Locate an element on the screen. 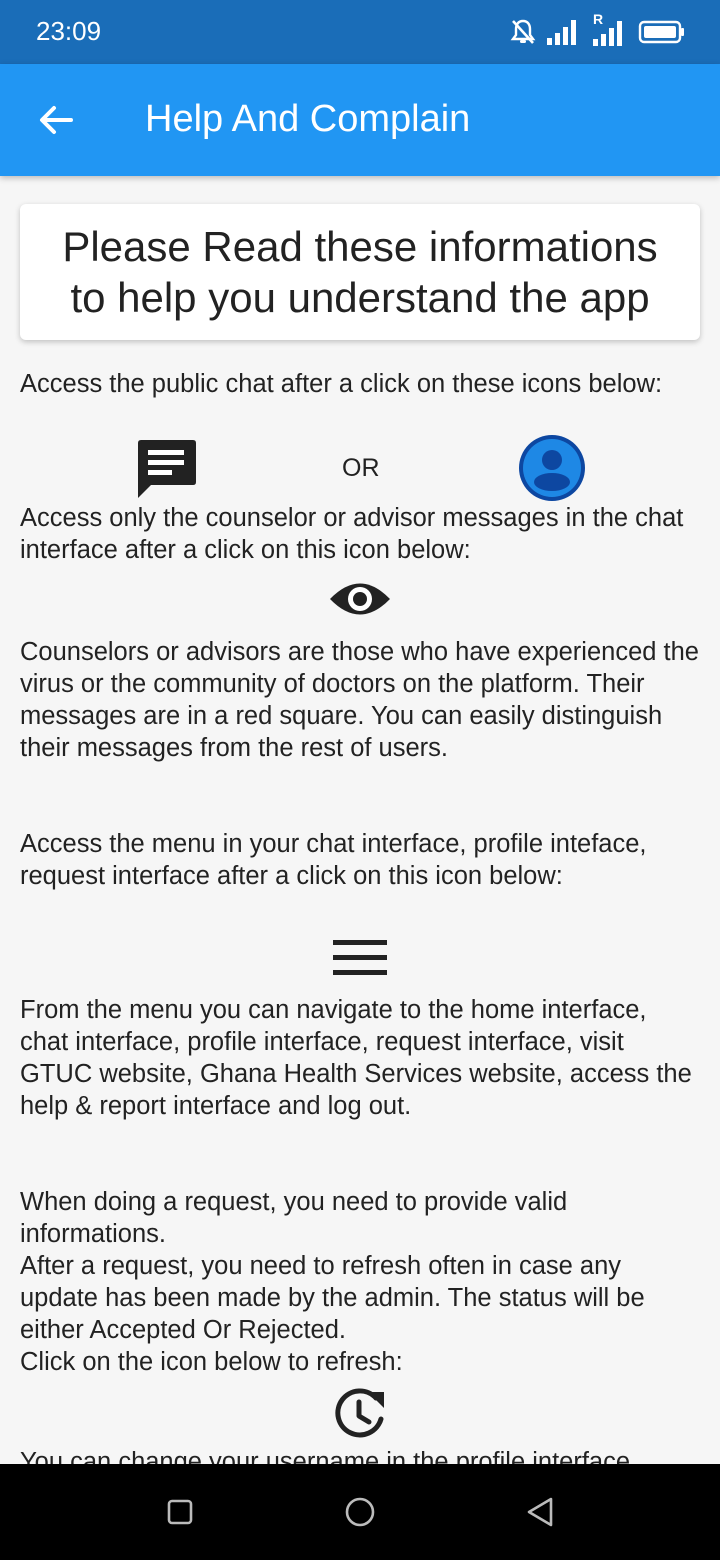 The image size is (720, 1560). status-icons: R is located at coordinates (598, 30).